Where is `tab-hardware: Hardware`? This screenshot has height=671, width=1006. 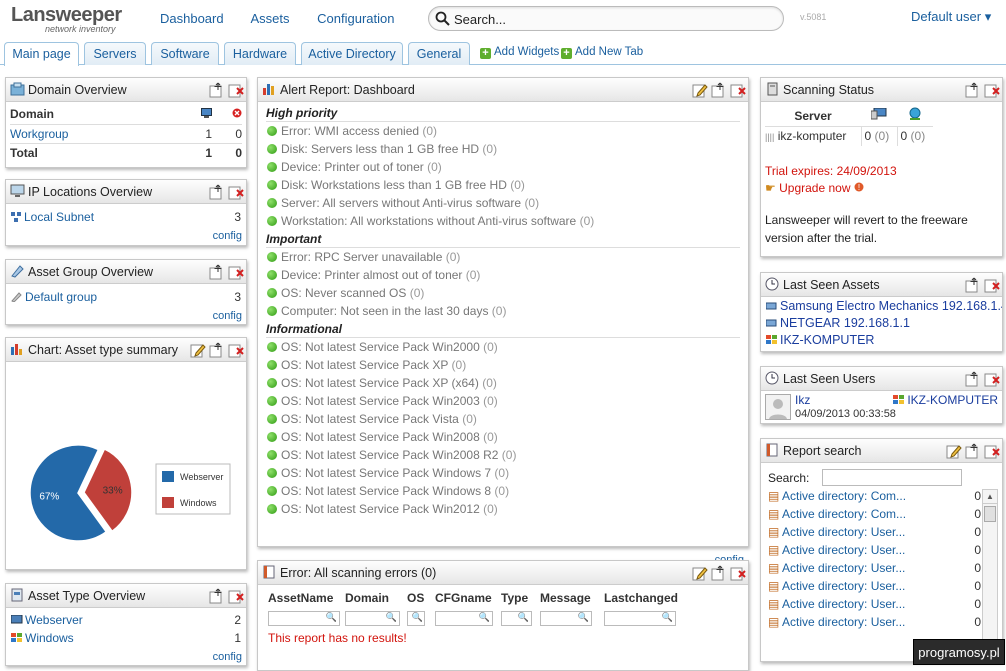 tab-hardware: Hardware is located at coordinates (260, 53).